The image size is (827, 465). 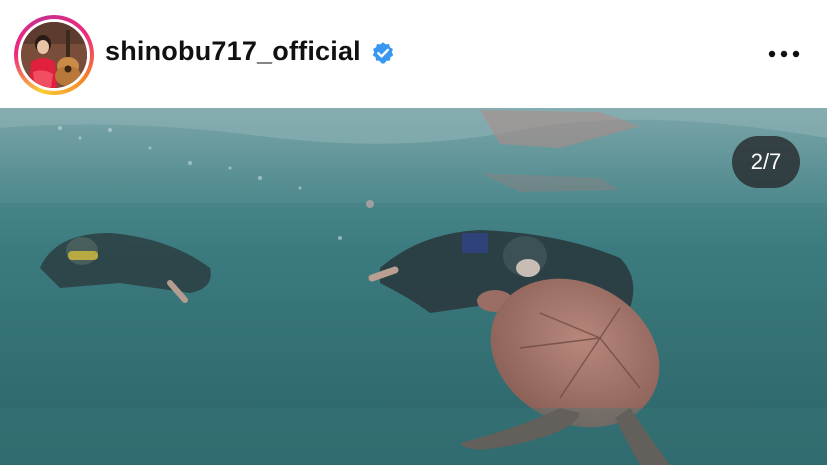 I want to click on story-ring, so click(x=54, y=55).